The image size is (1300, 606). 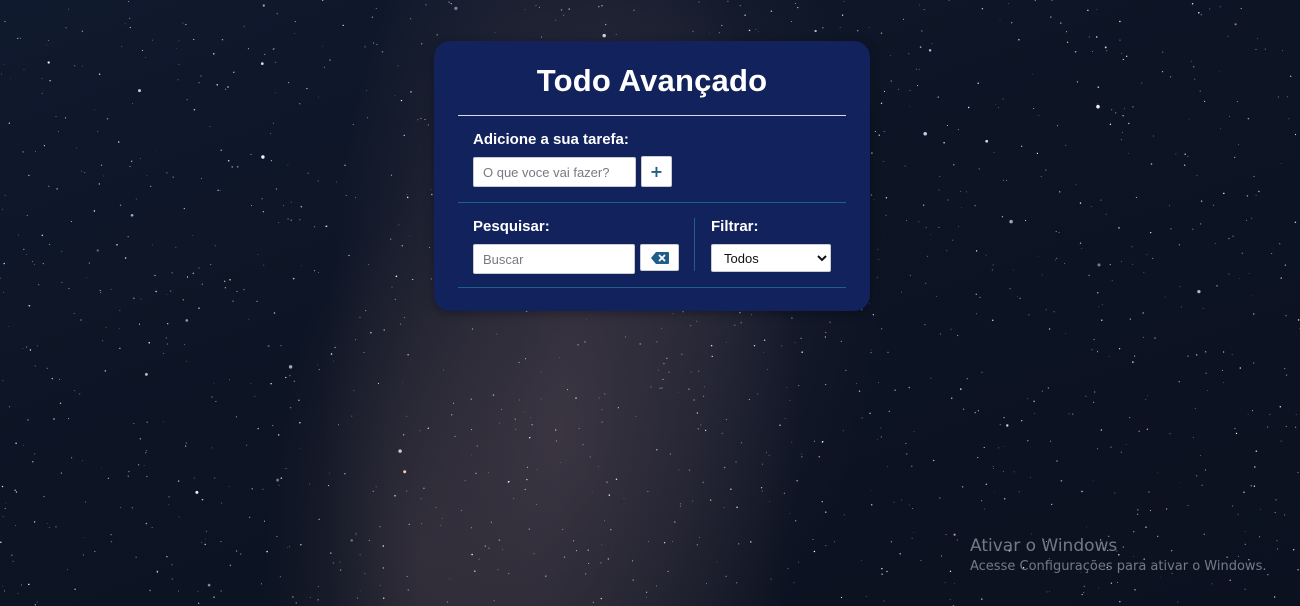 I want to click on section-divider, so click(x=652, y=202).